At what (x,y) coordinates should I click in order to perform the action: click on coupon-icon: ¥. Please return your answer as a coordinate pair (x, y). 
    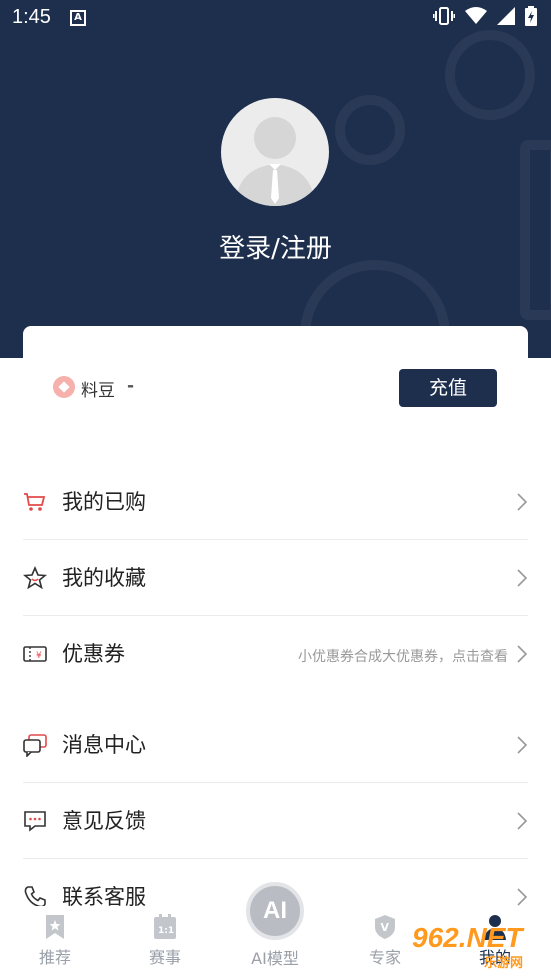
    Looking at the image, I should click on (35, 654).